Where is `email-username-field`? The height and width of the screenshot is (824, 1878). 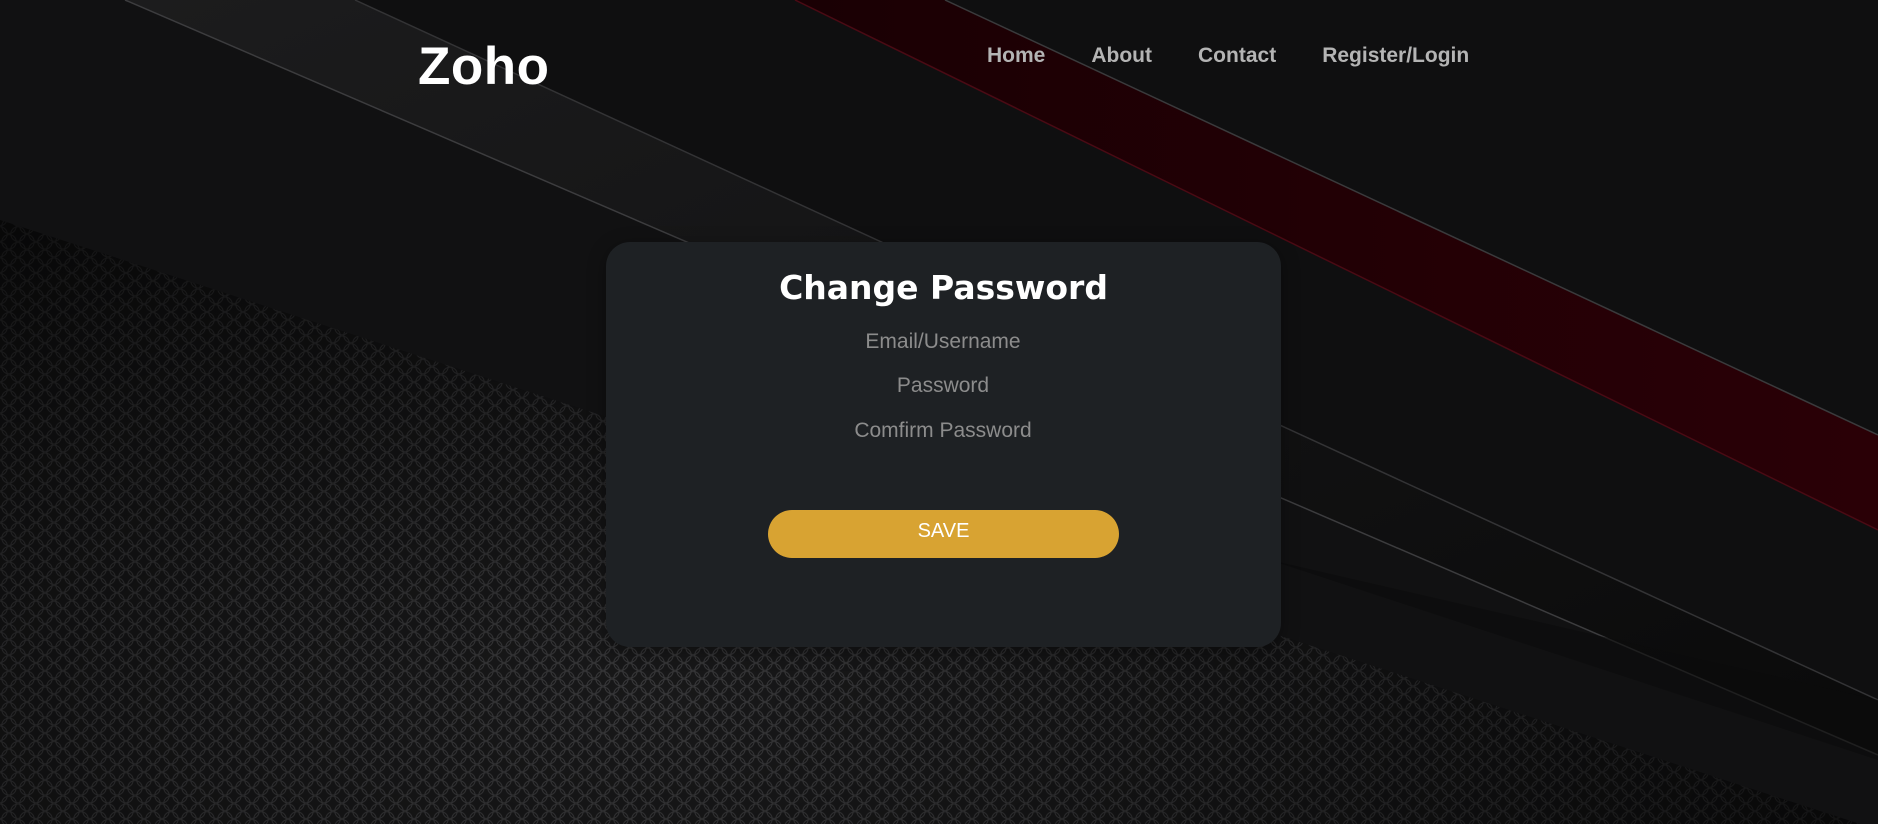 email-username-field is located at coordinates (943, 342).